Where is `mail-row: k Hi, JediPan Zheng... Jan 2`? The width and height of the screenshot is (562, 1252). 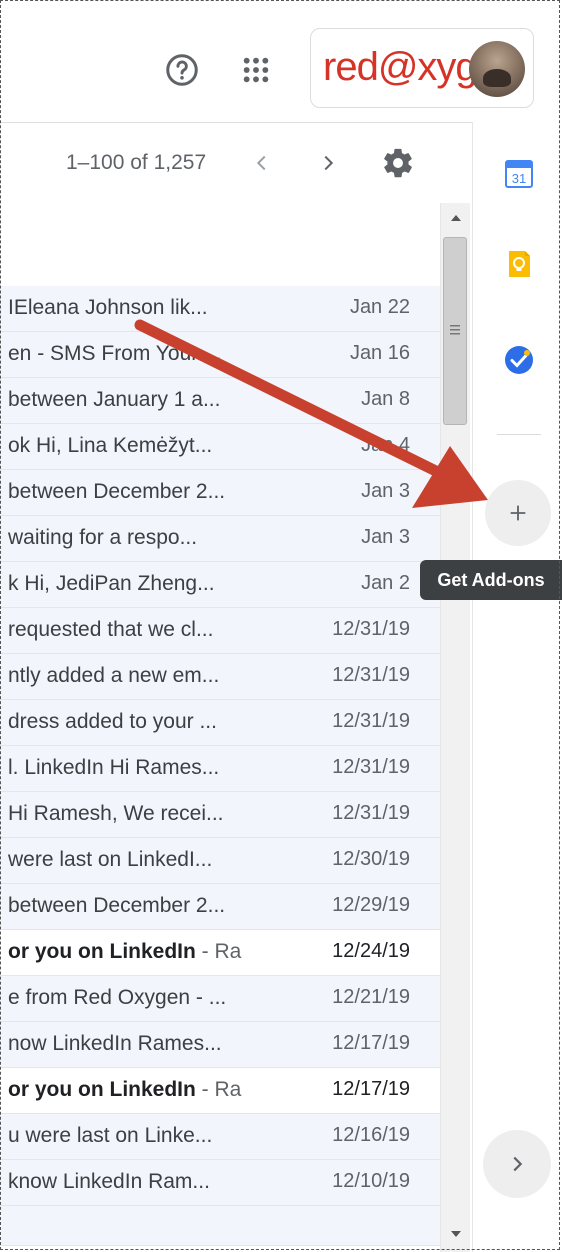
mail-row: k Hi, JediPan Zheng... Jan 2 is located at coordinates (220, 585).